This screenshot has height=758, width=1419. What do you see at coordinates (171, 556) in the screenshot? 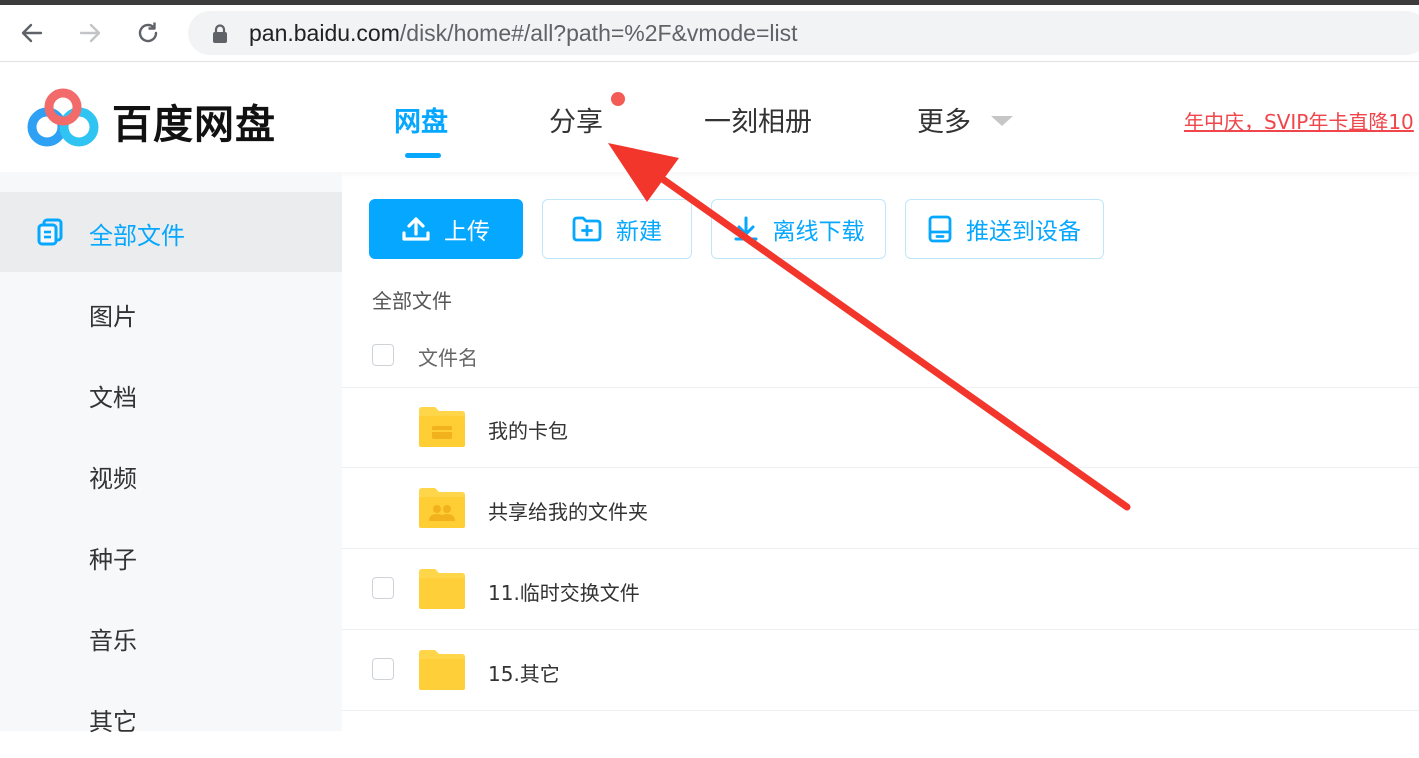
I see `sidebar-item-torrents: 种子` at bounding box center [171, 556].